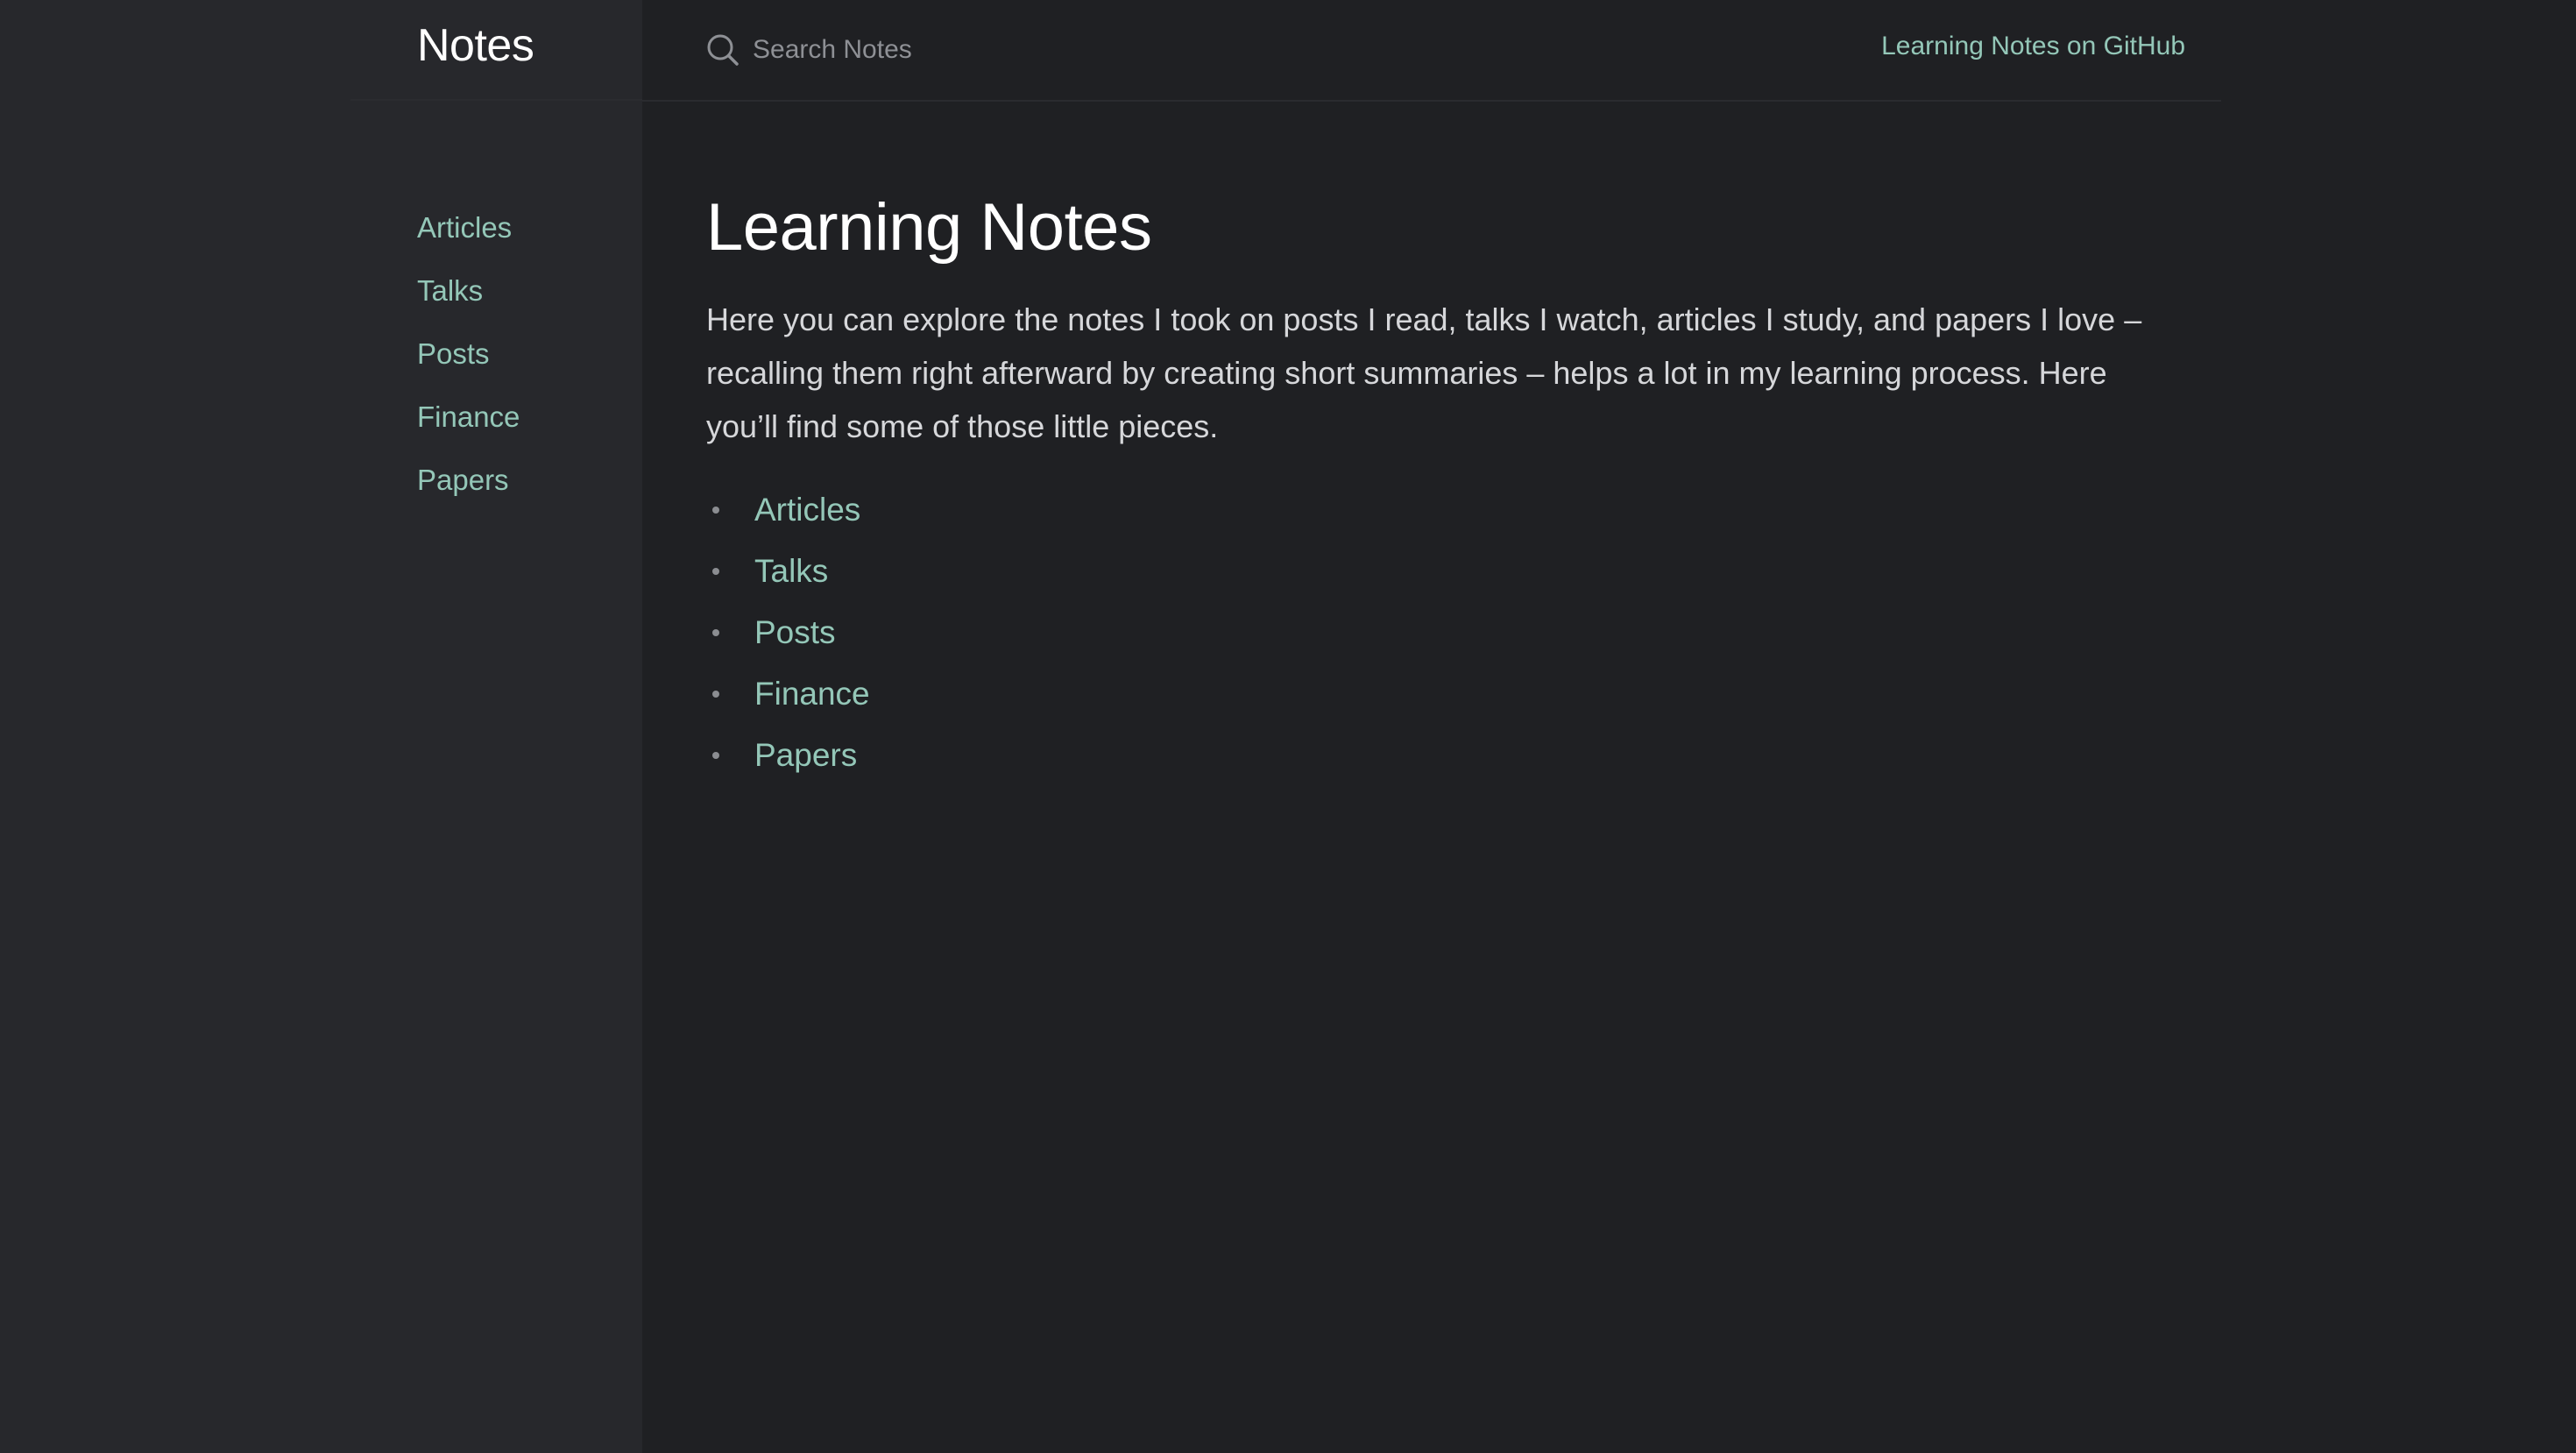  Describe the element at coordinates (468, 487) in the screenshot. I see `sidebar-item-papers: Papers` at that location.